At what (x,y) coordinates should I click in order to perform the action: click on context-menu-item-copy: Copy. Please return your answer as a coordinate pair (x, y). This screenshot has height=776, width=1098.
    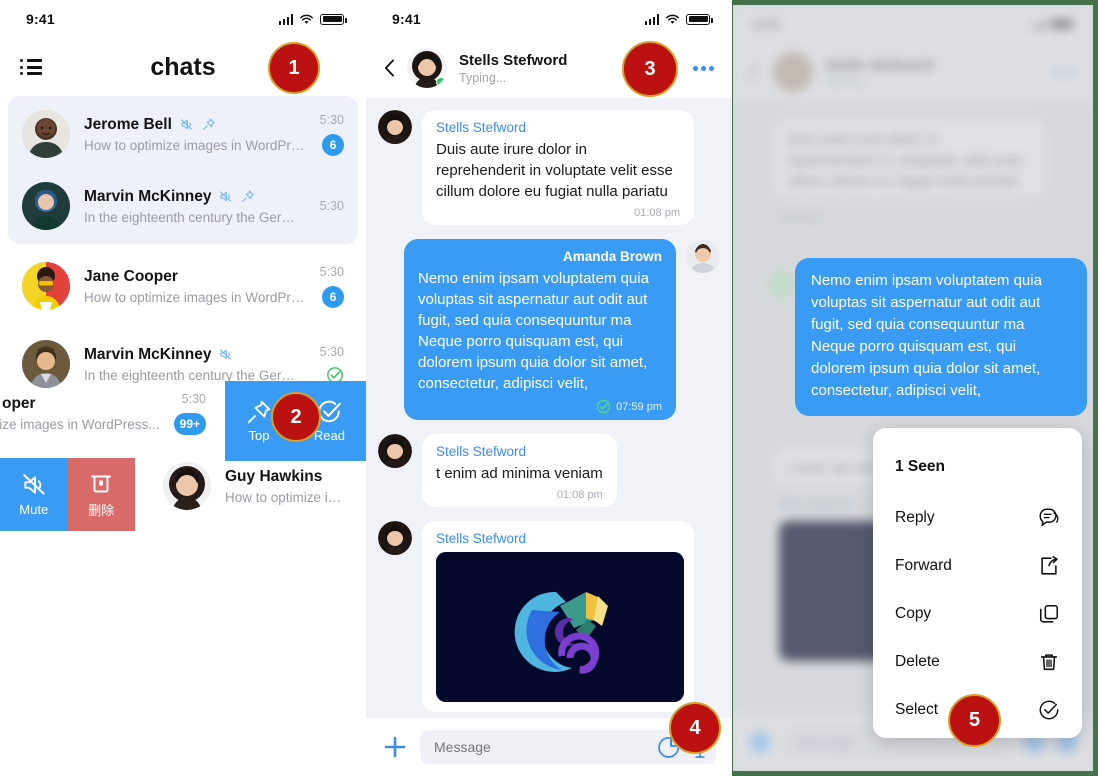
    Looking at the image, I should click on (977, 614).